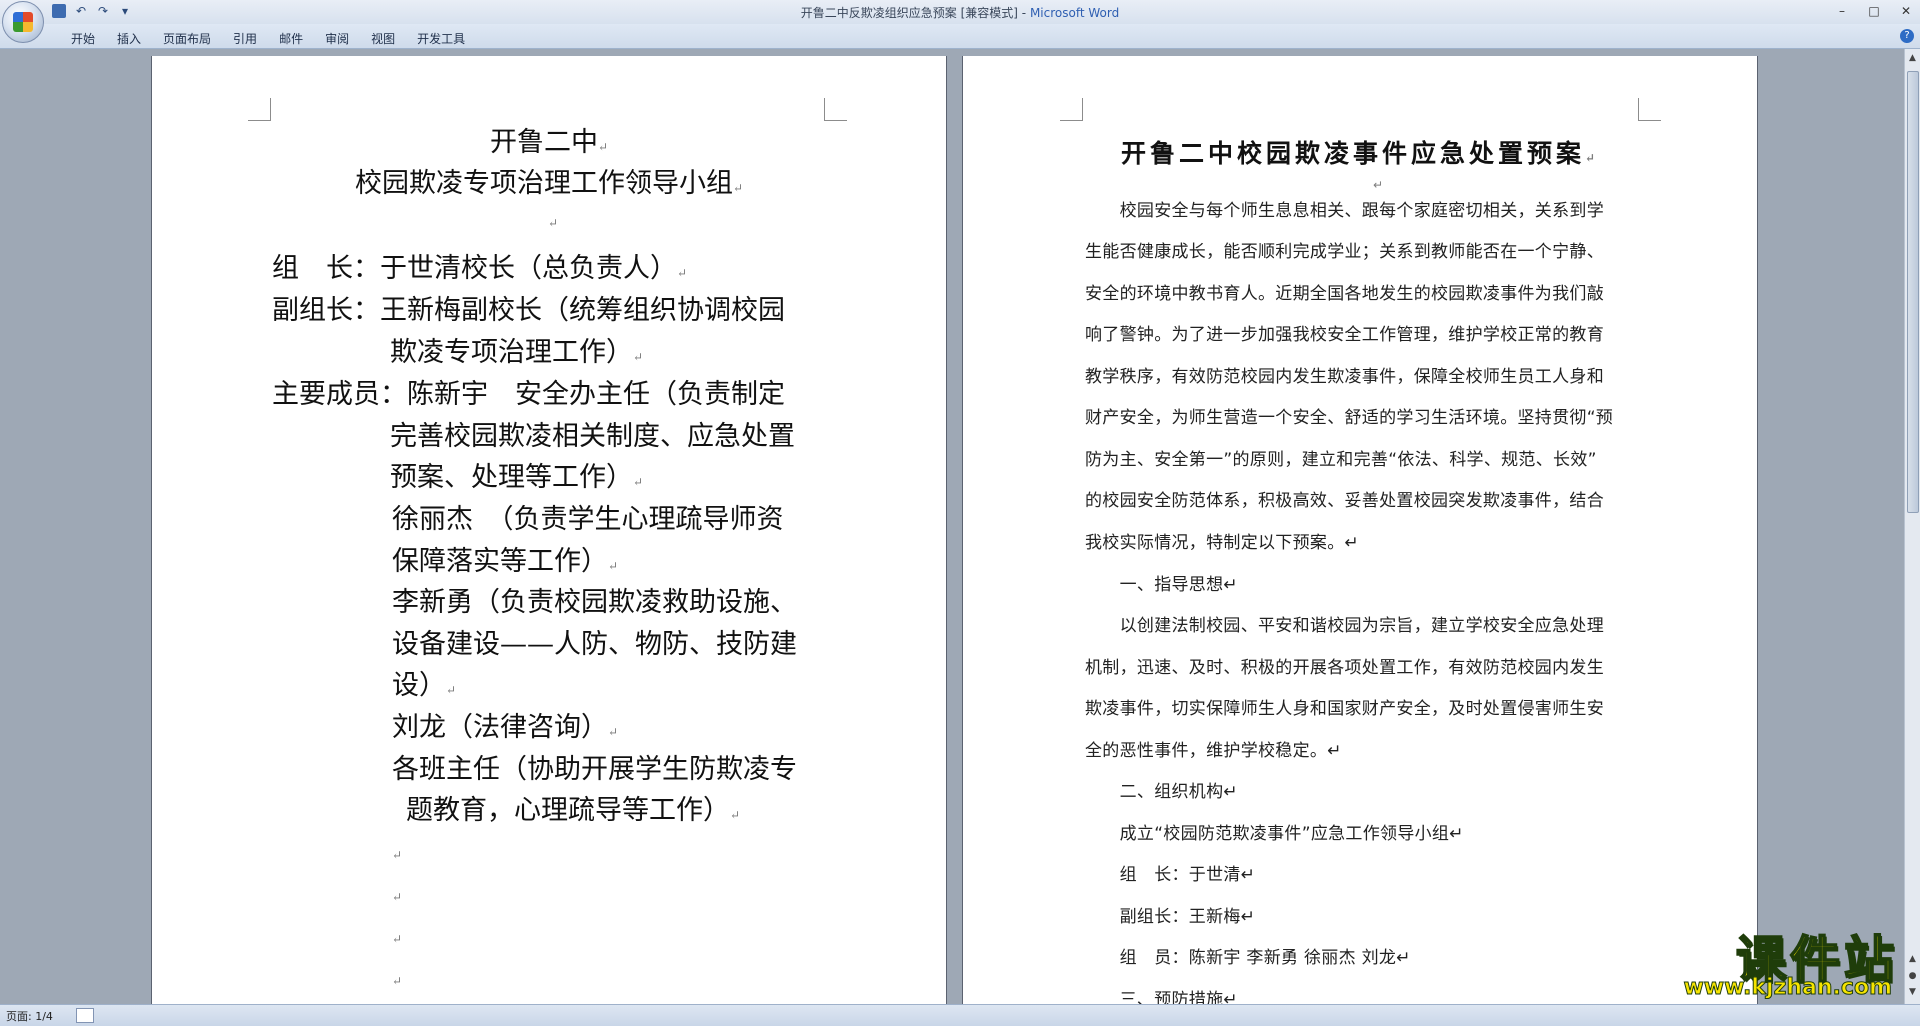  What do you see at coordinates (1912, 526) in the screenshot?
I see `vertical-scrollbar: ▲ ▲ ● ▼` at bounding box center [1912, 526].